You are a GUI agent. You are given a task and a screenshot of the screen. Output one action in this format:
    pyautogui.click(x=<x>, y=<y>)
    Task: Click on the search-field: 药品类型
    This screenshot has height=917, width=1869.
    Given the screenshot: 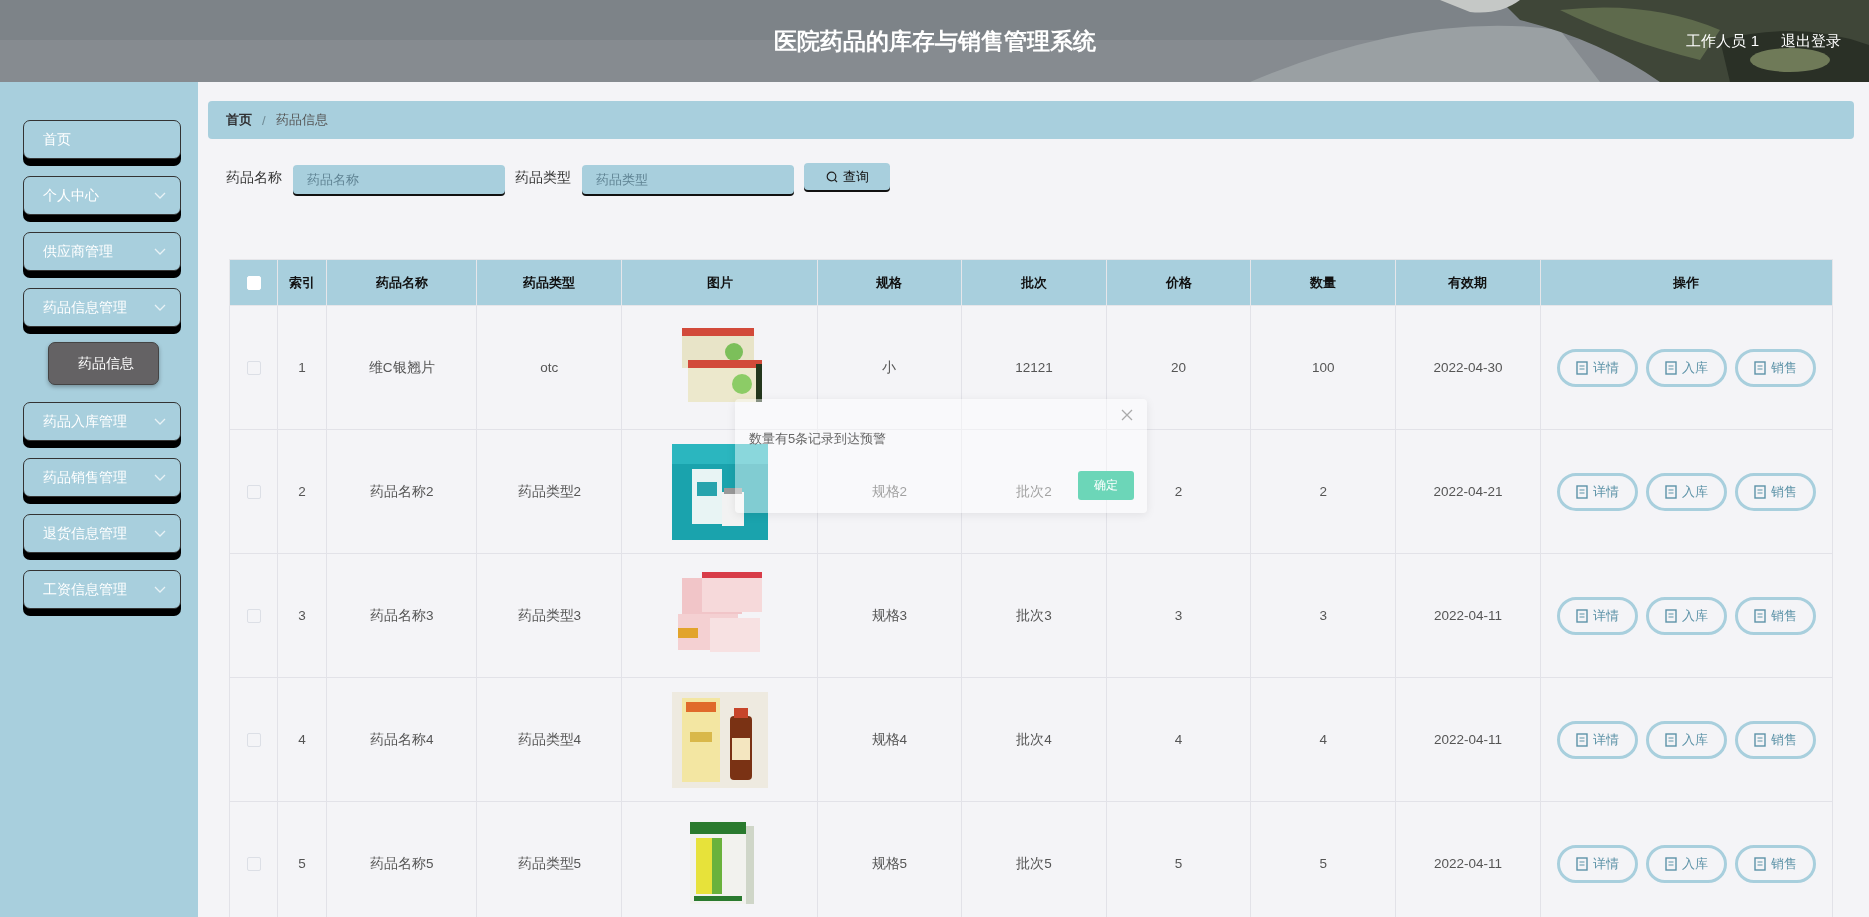 What is the action you would take?
    pyautogui.click(x=688, y=179)
    